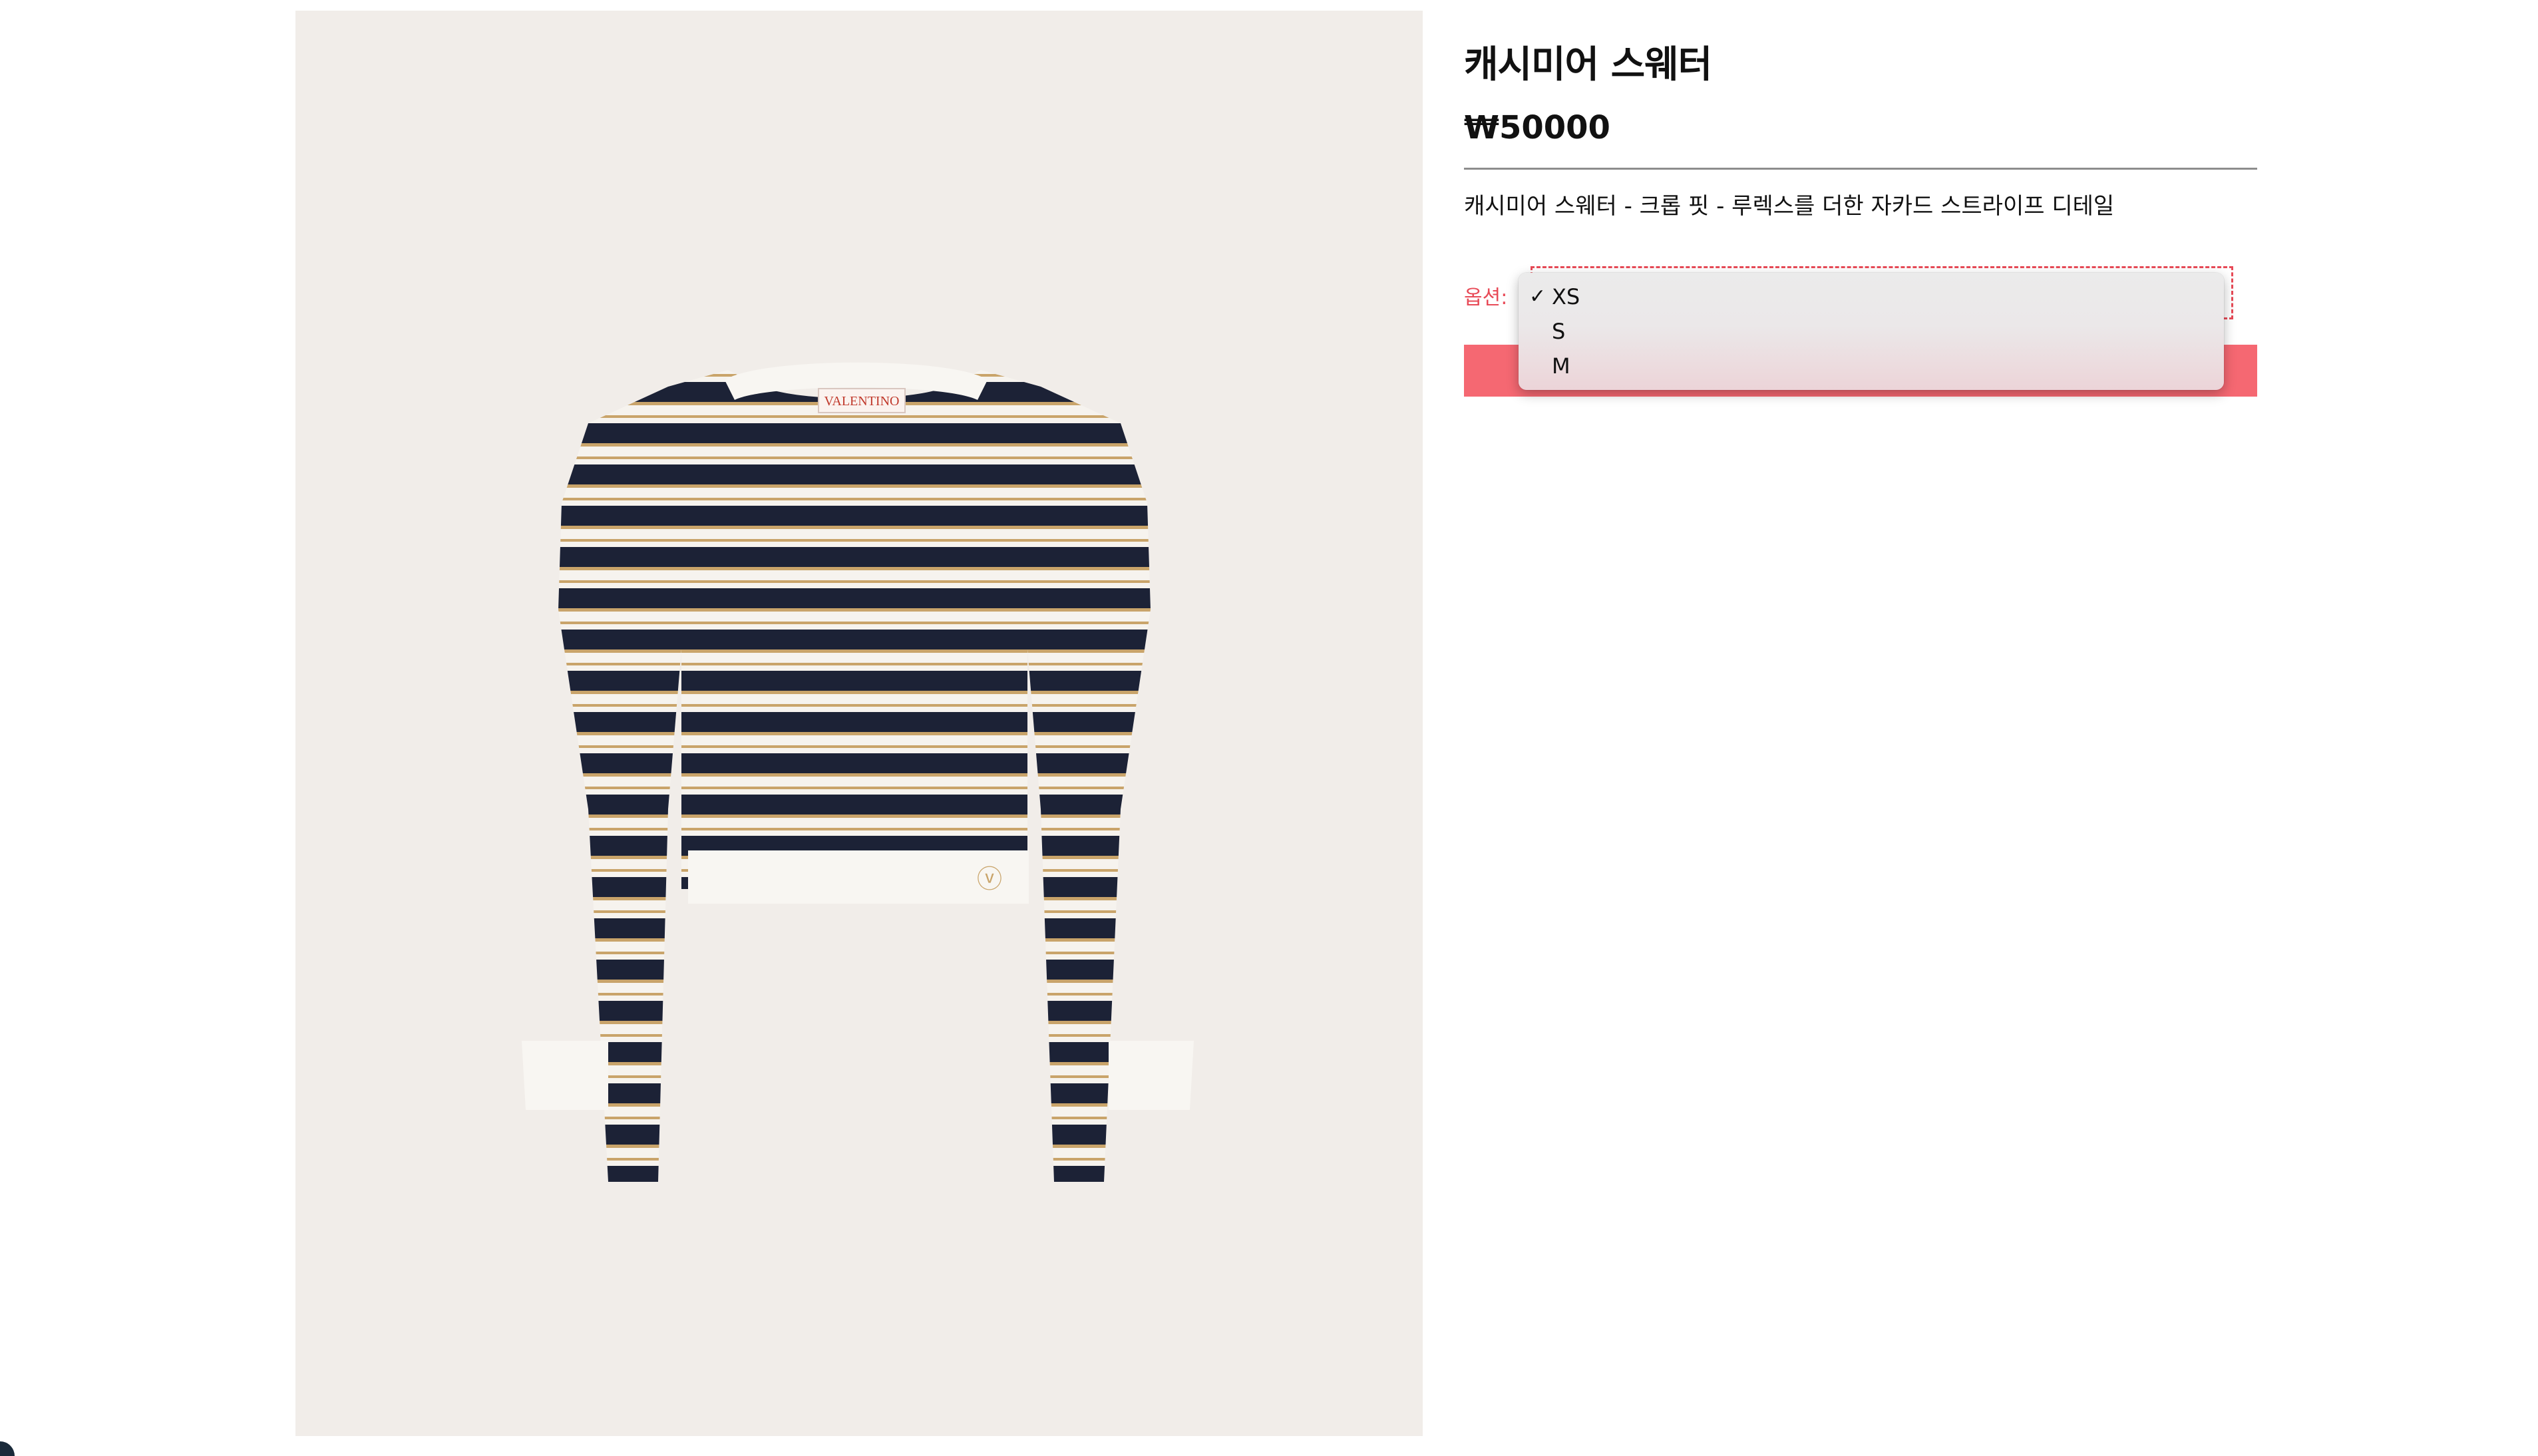 This screenshot has height=1456, width=2538. Describe the element at coordinates (862, 401) in the screenshot. I see `brand-label-text: VALENTINO` at that location.